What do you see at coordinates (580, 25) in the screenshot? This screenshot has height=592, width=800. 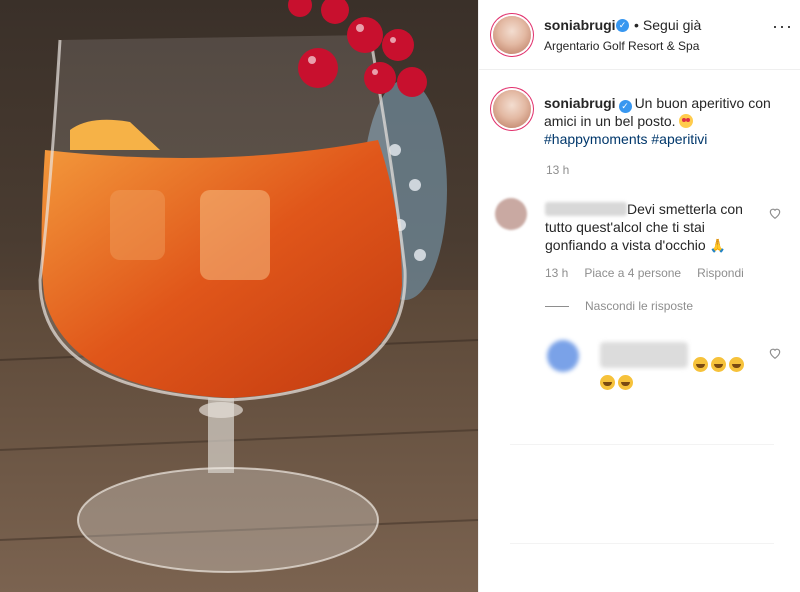 I see `header-username: soniabrugi` at bounding box center [580, 25].